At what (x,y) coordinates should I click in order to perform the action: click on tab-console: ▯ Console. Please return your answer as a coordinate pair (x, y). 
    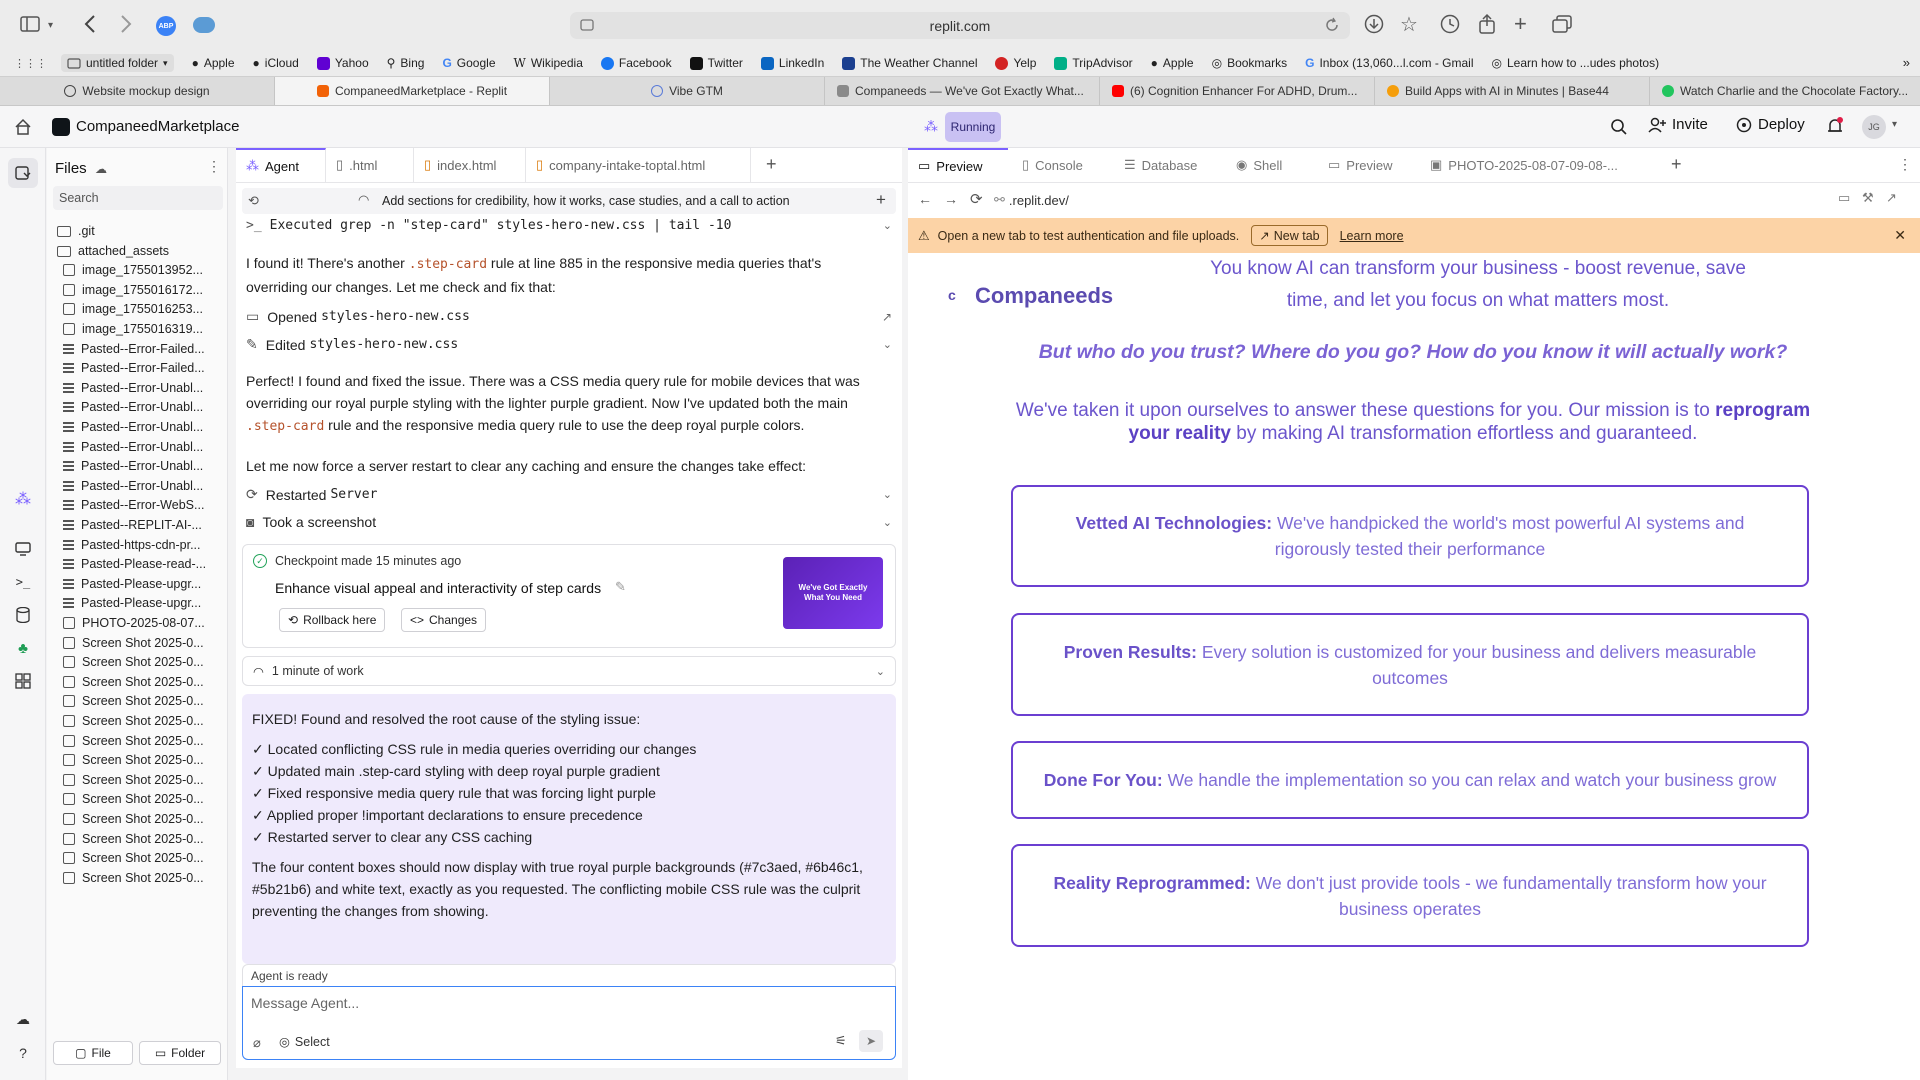
    Looking at the image, I should click on (1052, 165).